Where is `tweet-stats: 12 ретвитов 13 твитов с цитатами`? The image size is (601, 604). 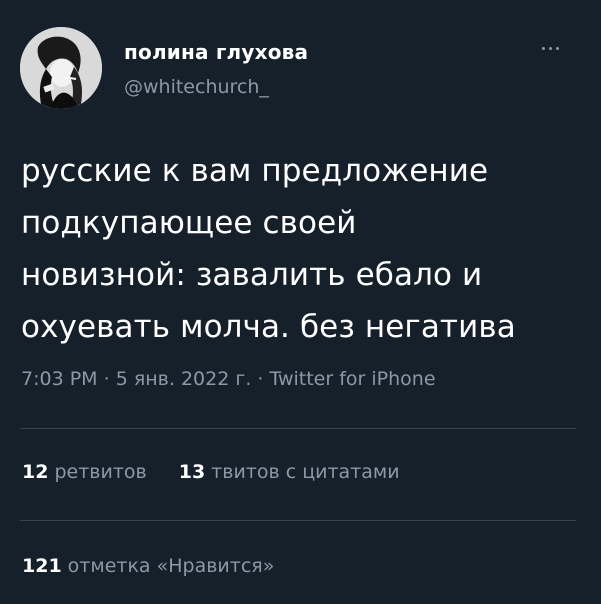 tweet-stats: 12 ретвитов 13 твитов с цитатами is located at coordinates (227, 472).